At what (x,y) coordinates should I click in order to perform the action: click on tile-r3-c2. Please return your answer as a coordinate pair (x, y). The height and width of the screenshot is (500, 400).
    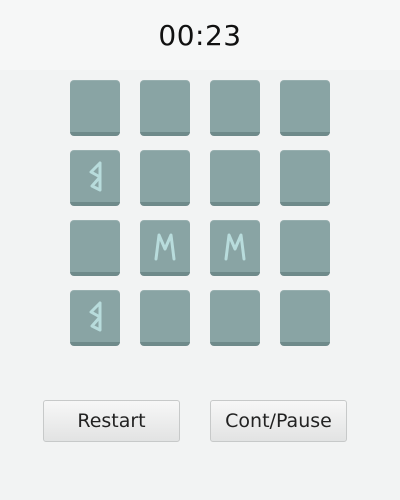
    Looking at the image, I should click on (165, 248).